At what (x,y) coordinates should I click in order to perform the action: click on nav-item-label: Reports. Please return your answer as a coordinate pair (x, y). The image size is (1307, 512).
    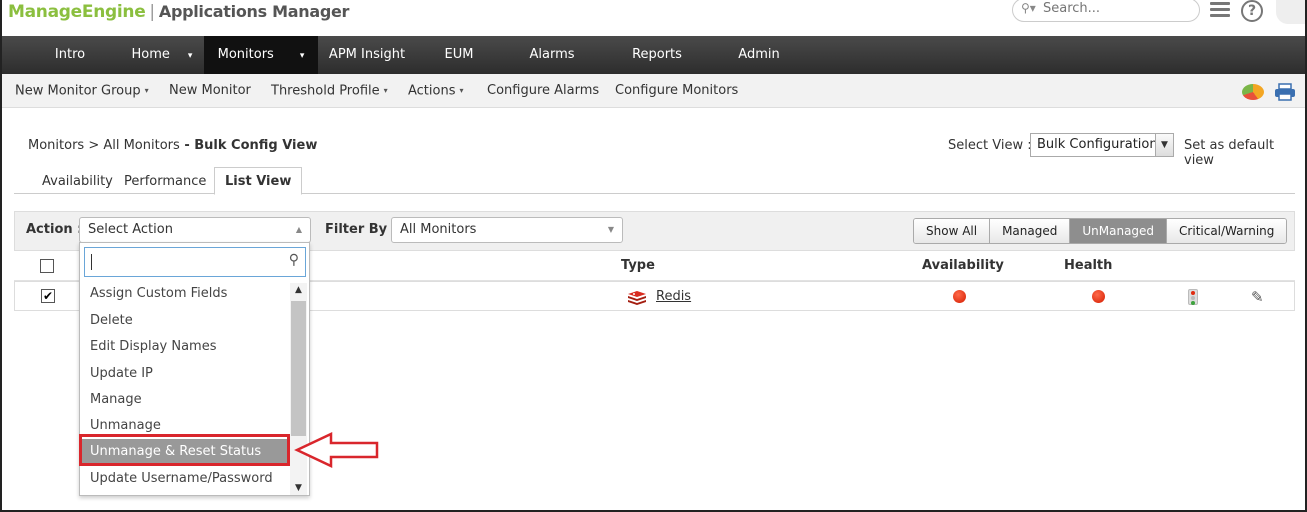
    Looking at the image, I should click on (657, 54).